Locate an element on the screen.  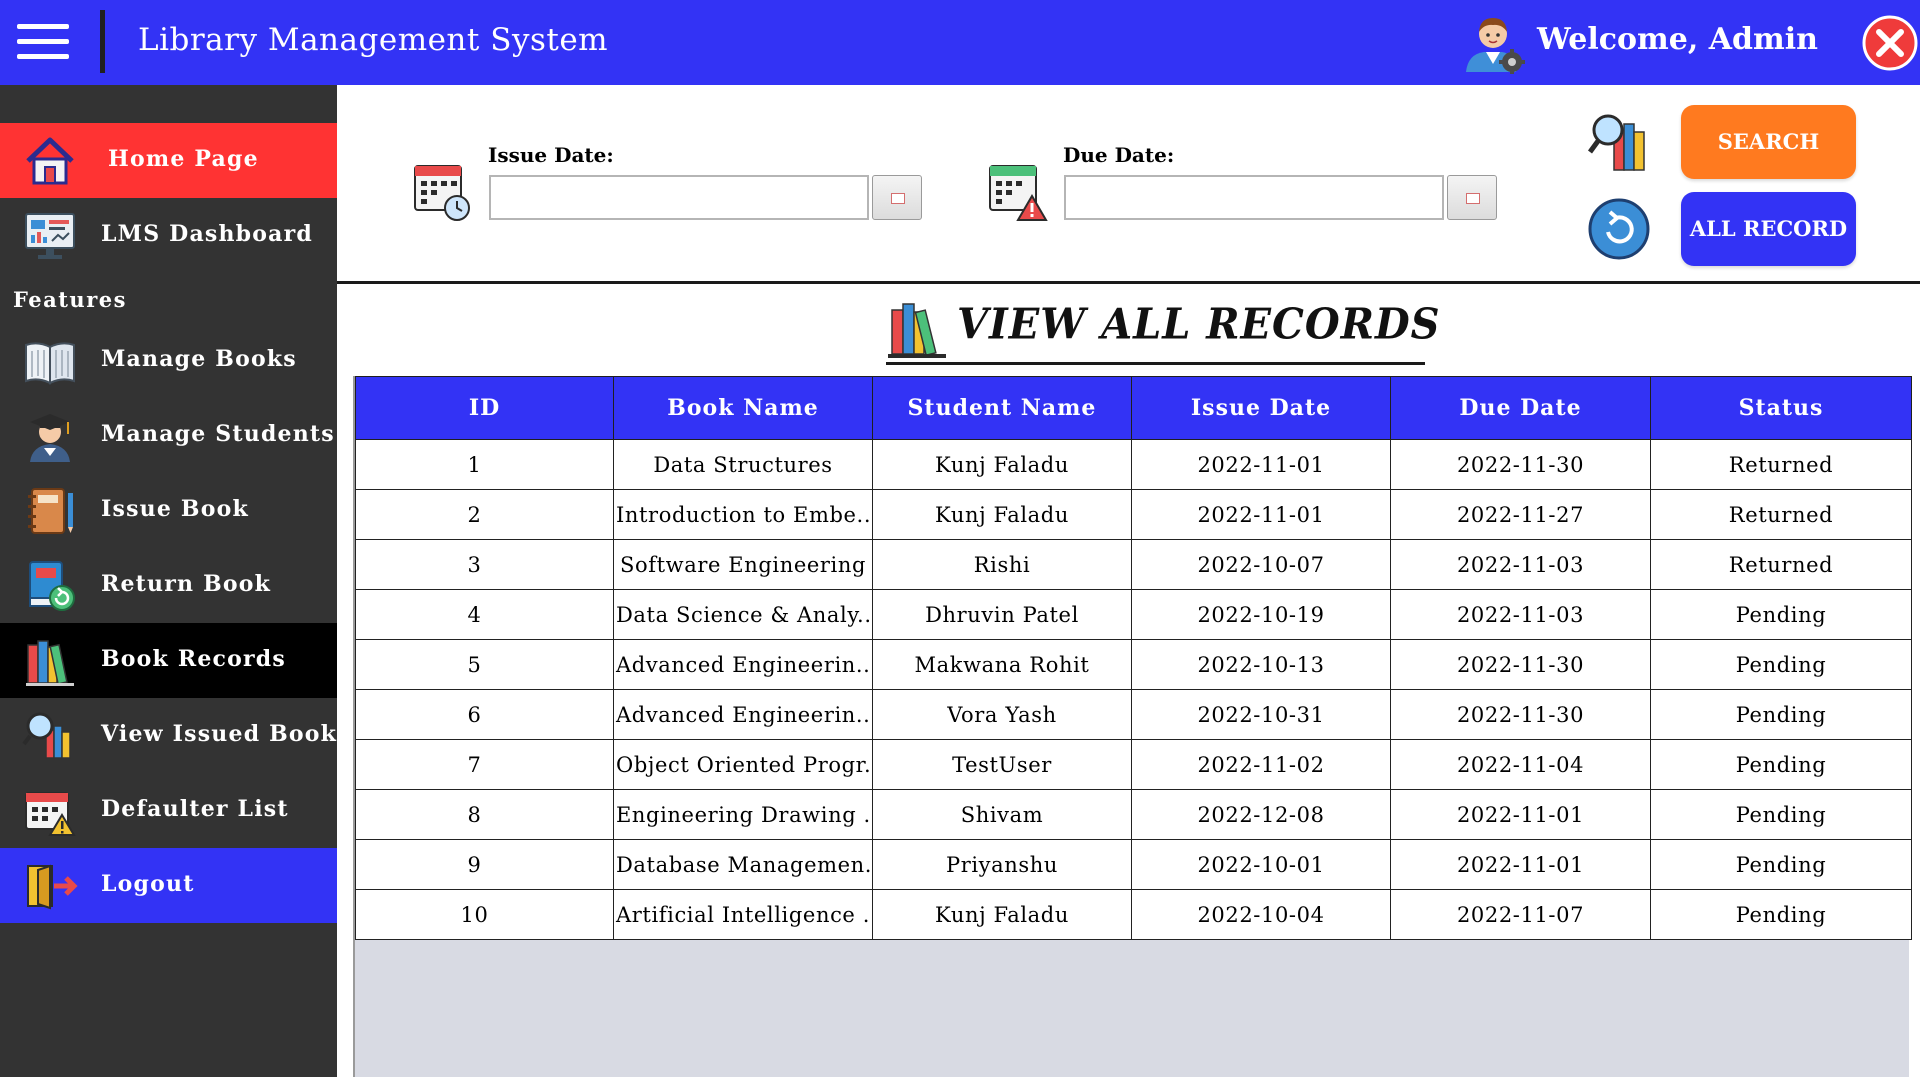
table-cell: 2022-12-08 is located at coordinates (1261, 814).